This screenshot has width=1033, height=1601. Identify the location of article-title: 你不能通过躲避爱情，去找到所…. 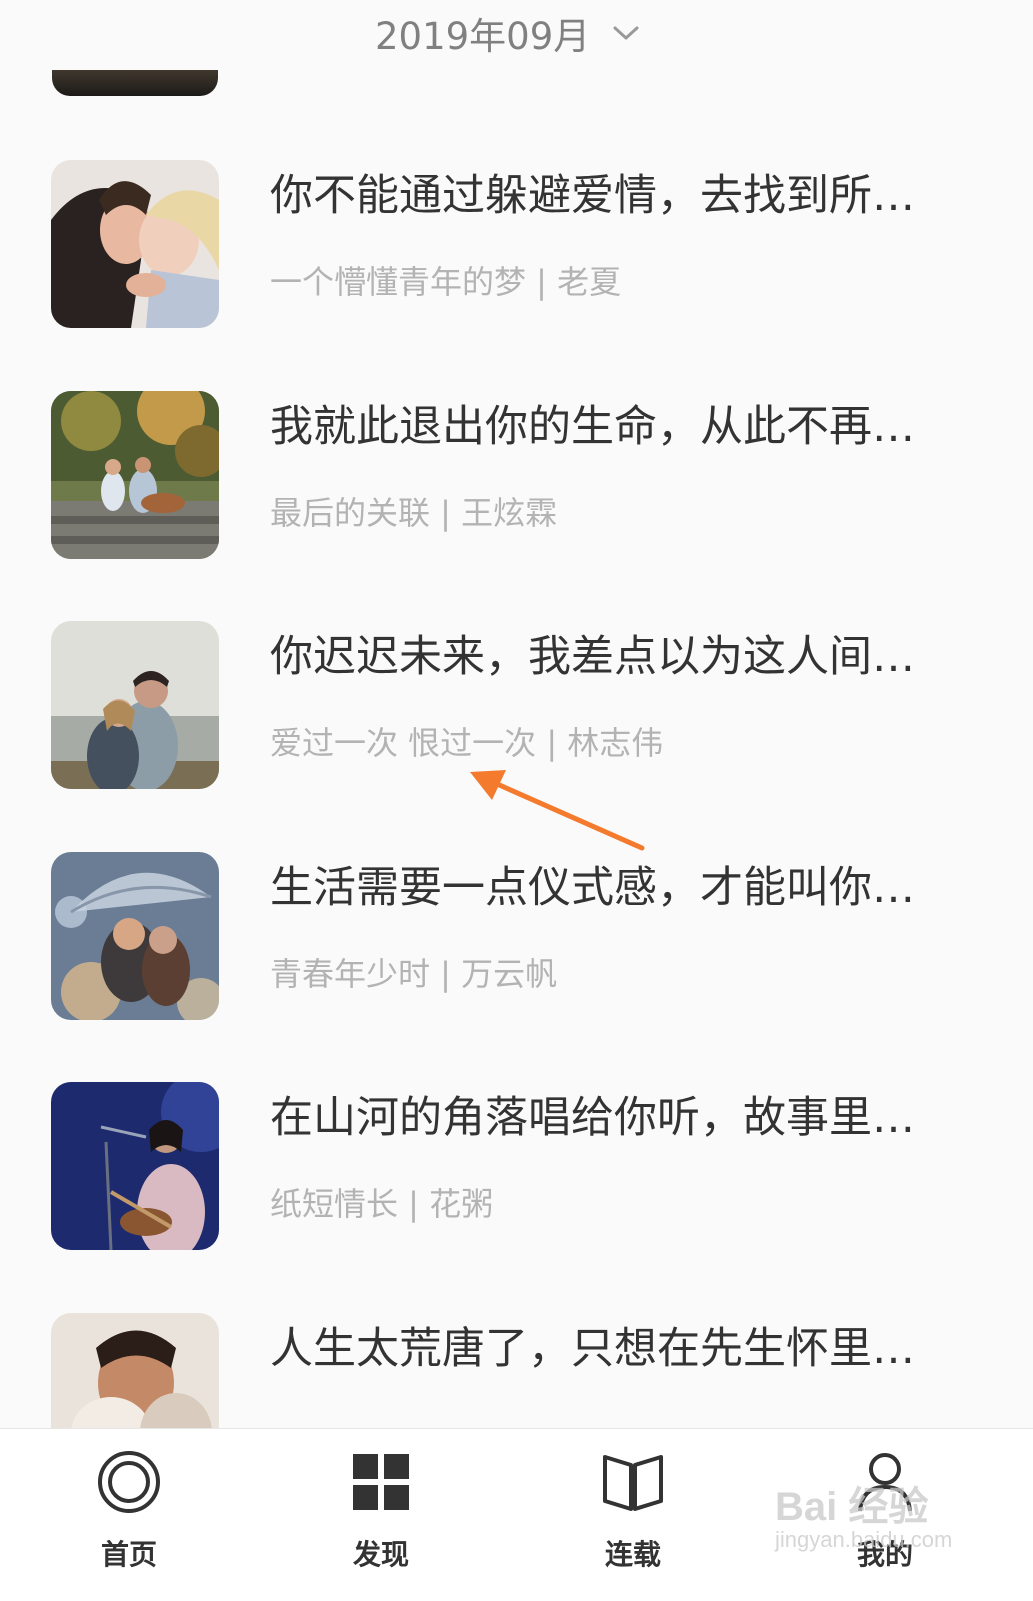
(620, 196).